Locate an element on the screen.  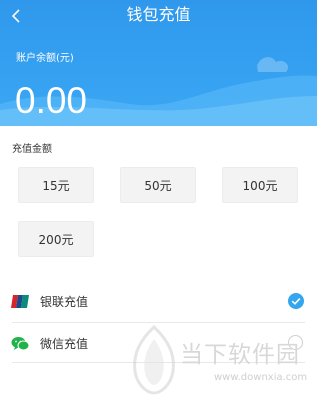
watermark-logo-icon is located at coordinates (154, 360).